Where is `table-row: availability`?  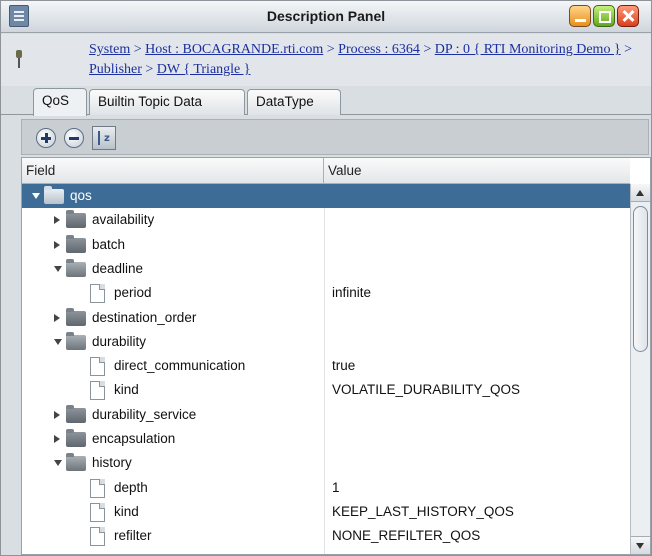 table-row: availability is located at coordinates (326, 220).